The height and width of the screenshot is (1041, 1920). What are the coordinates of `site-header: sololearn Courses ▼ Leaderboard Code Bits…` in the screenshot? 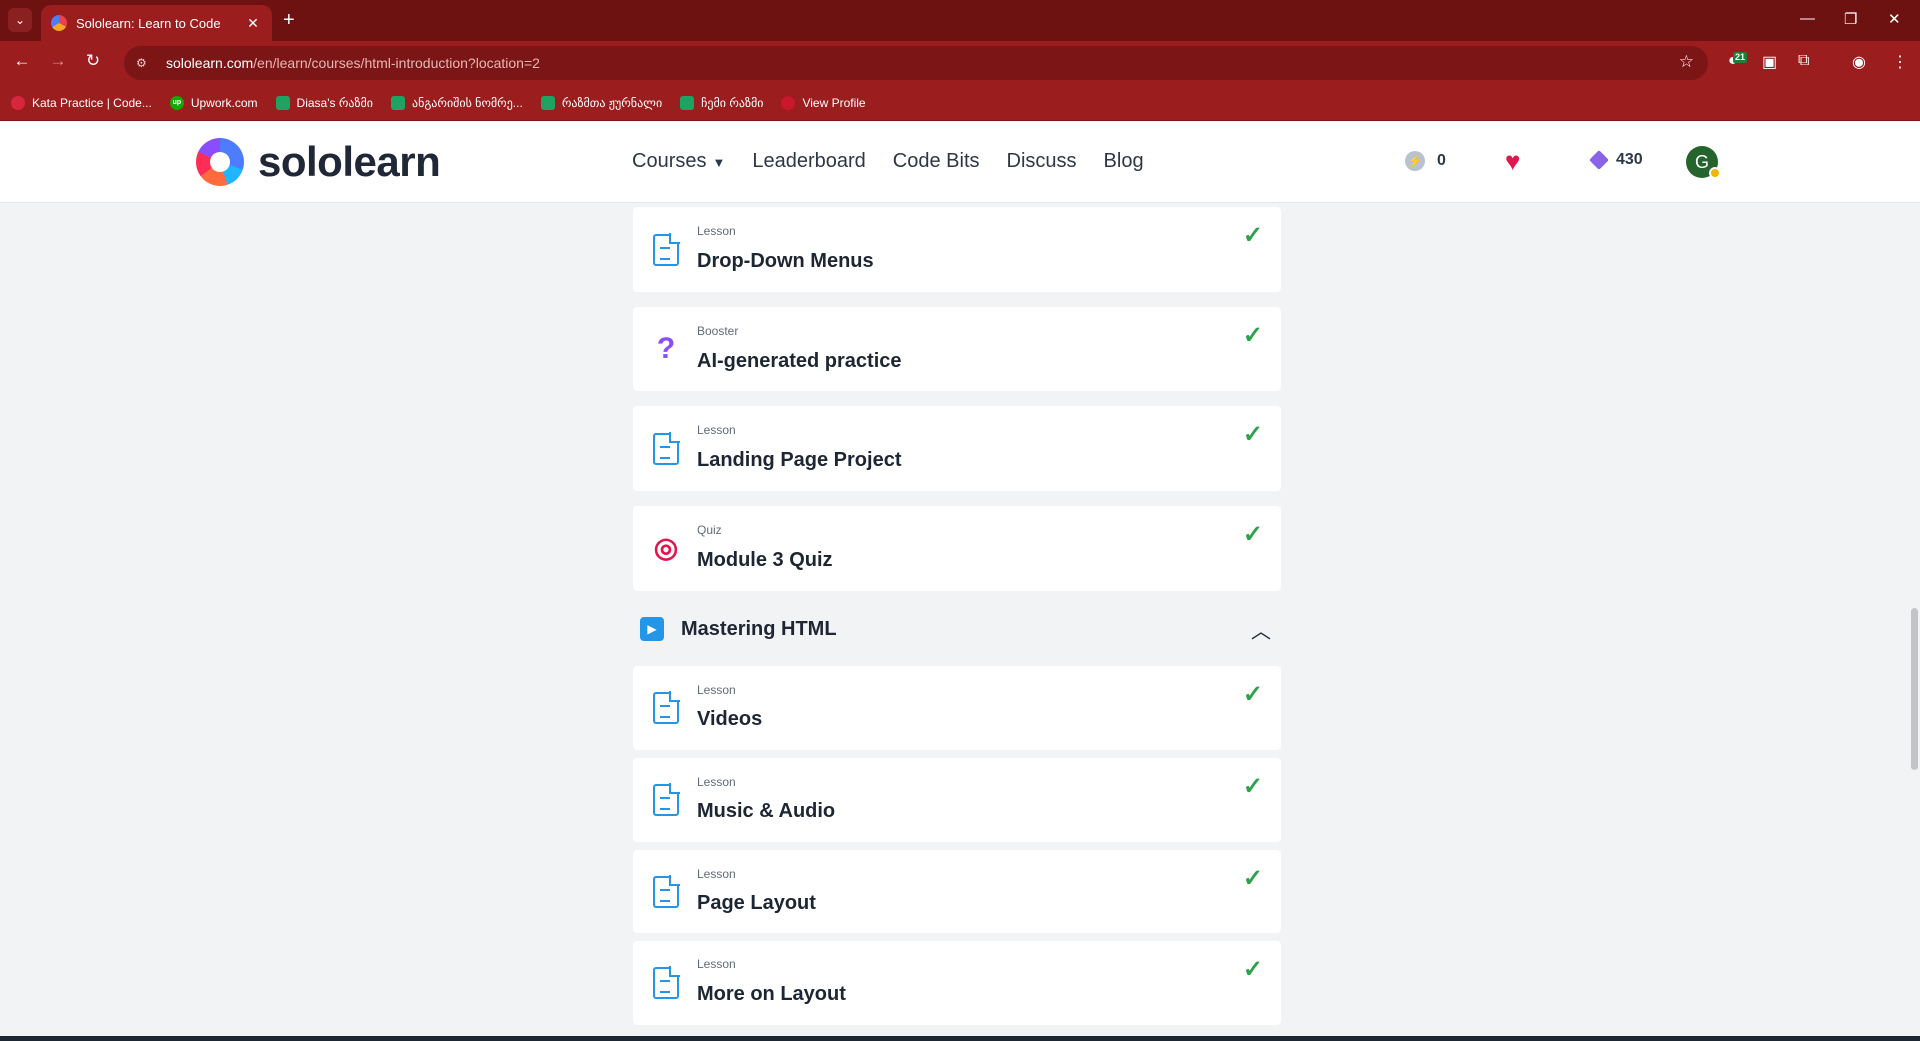 It's located at (960, 162).